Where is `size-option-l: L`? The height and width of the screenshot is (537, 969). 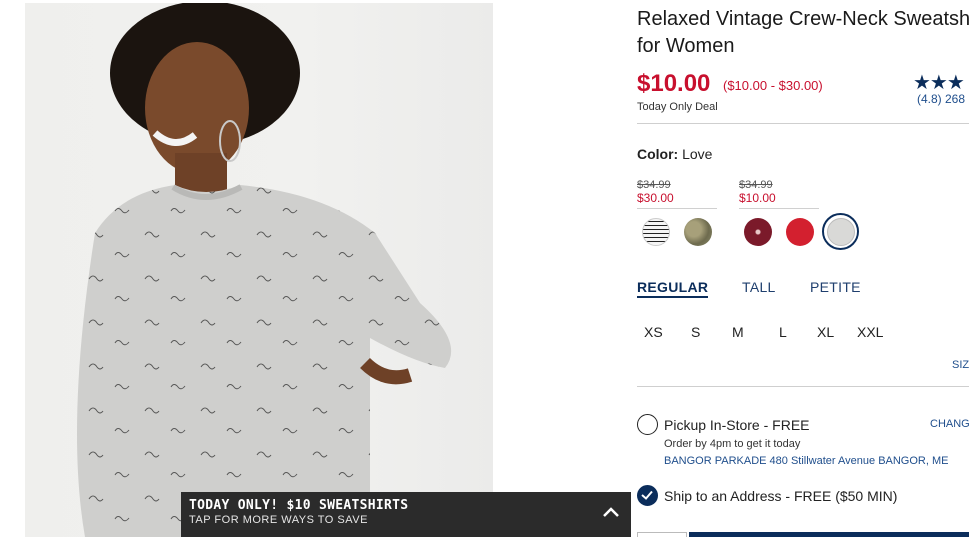
size-option-l: L is located at coordinates (783, 332).